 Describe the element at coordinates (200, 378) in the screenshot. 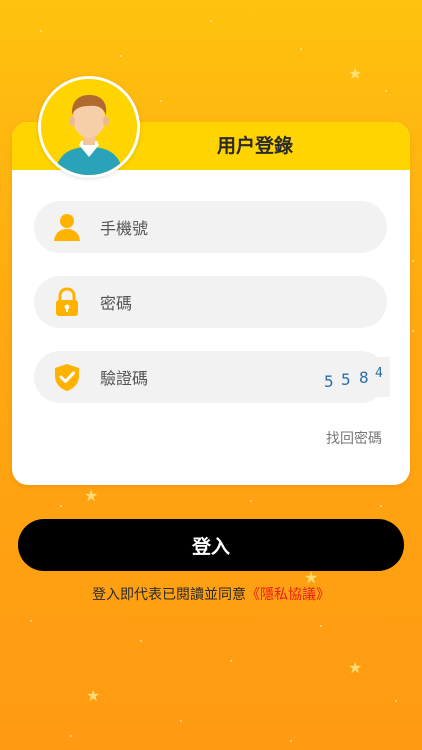

I see `captcha-input` at that location.